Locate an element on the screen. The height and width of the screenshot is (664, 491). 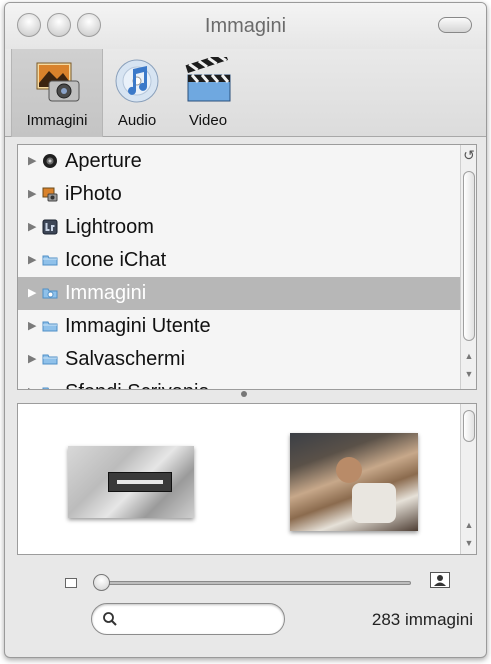
thumbnail-dialog-graphic is located at coordinates (140, 482).